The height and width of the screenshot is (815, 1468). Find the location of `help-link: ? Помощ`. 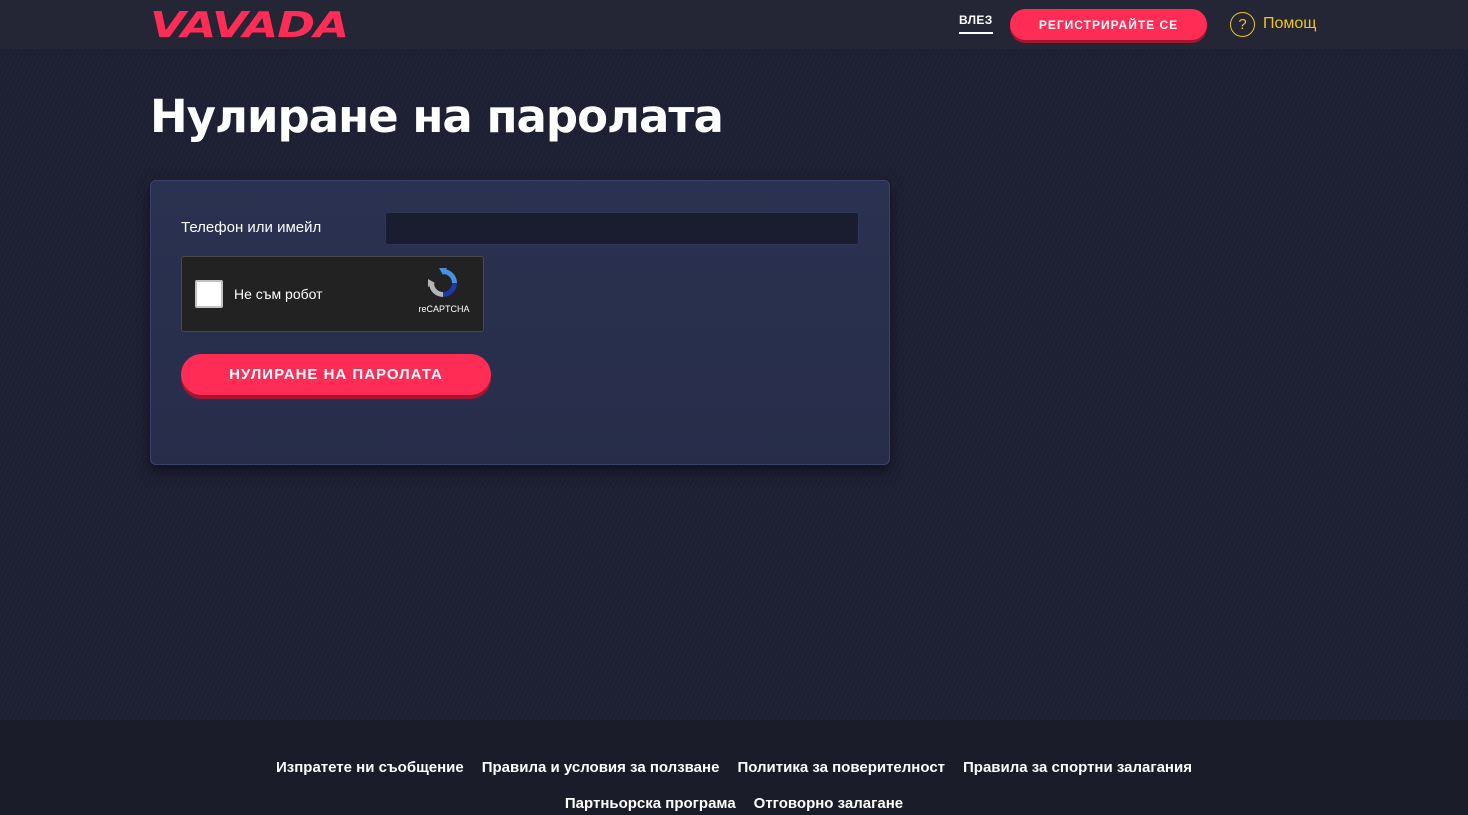

help-link: ? Помощ is located at coordinates (1273, 24).